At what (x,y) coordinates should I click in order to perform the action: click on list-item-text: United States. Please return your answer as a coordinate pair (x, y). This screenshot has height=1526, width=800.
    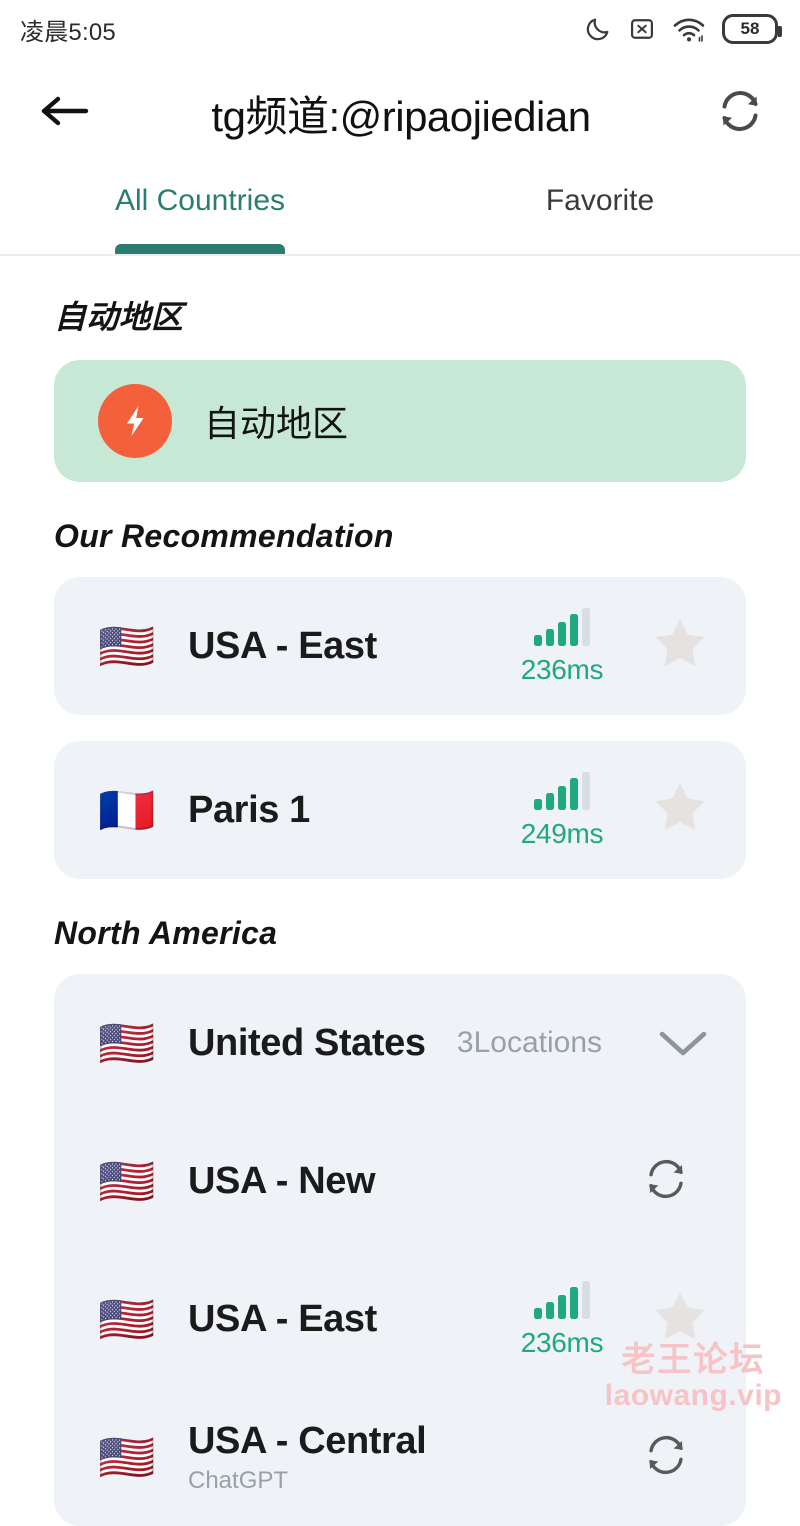
    Looking at the image, I should click on (322, 1043).